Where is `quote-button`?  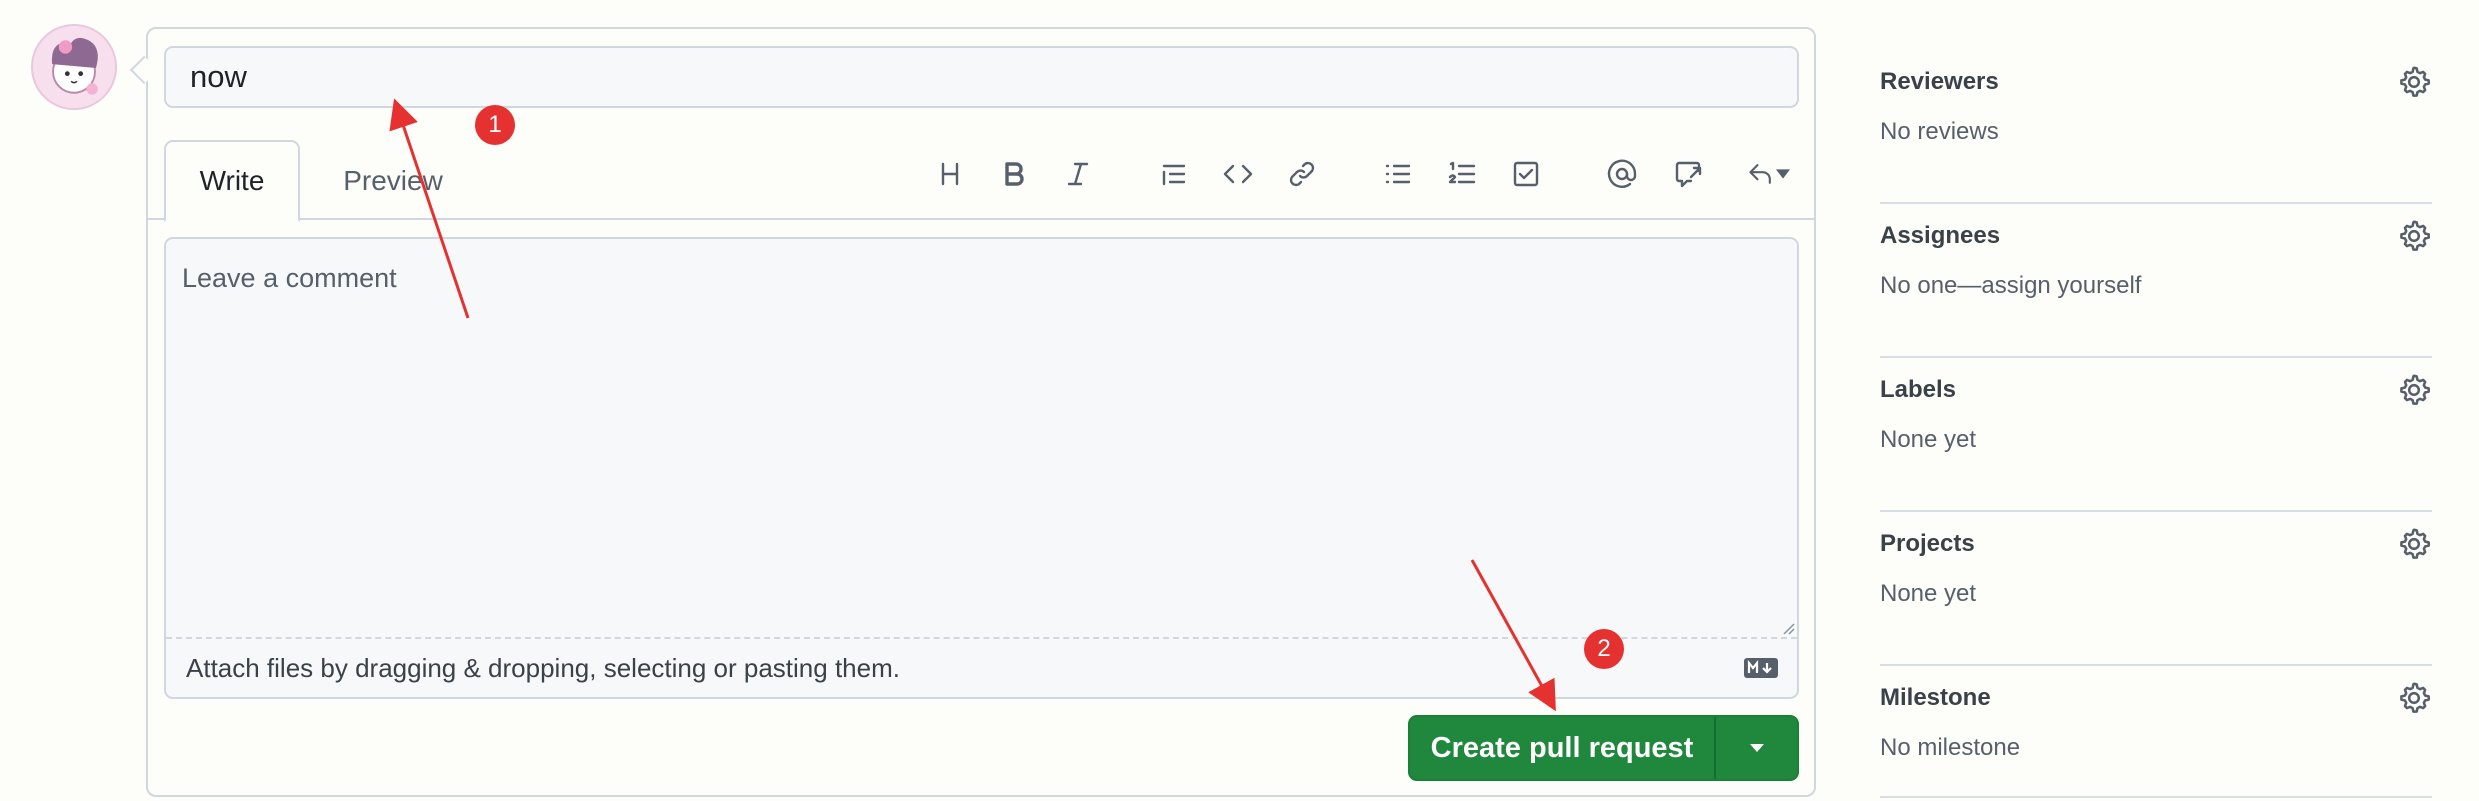 quote-button is located at coordinates (1174, 174).